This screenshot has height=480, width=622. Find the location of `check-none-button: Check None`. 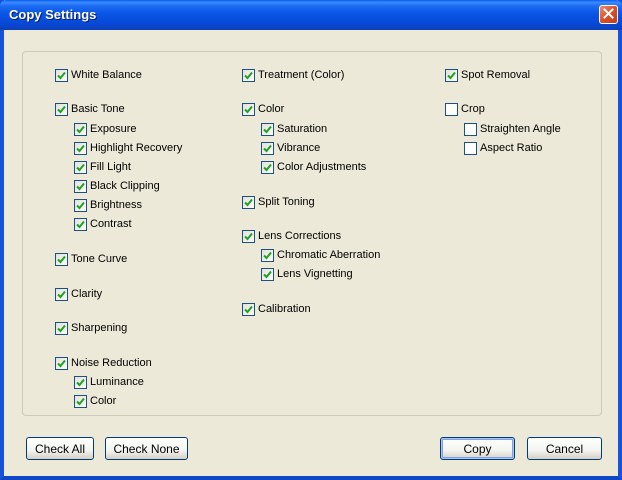

check-none-button: Check None is located at coordinates (146, 448).